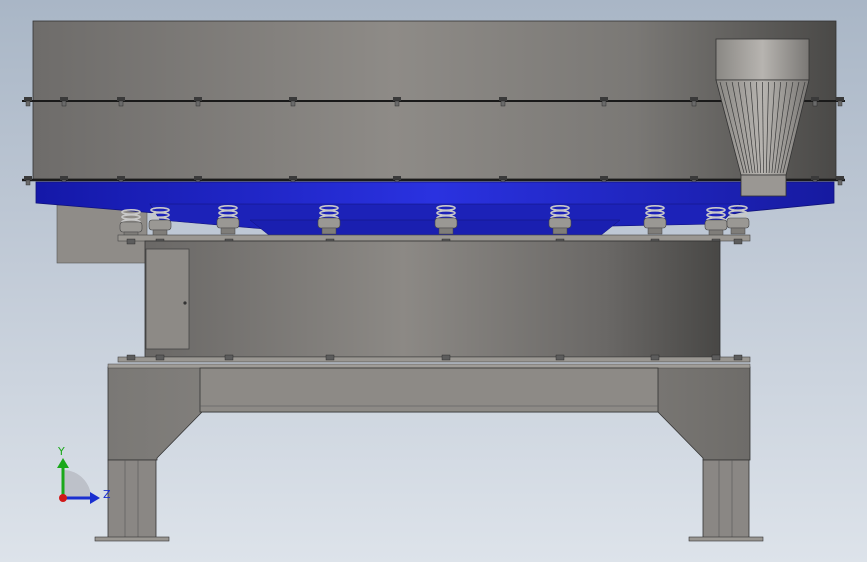 This screenshot has height=562, width=867. I want to click on door-handle, so click(185, 303).